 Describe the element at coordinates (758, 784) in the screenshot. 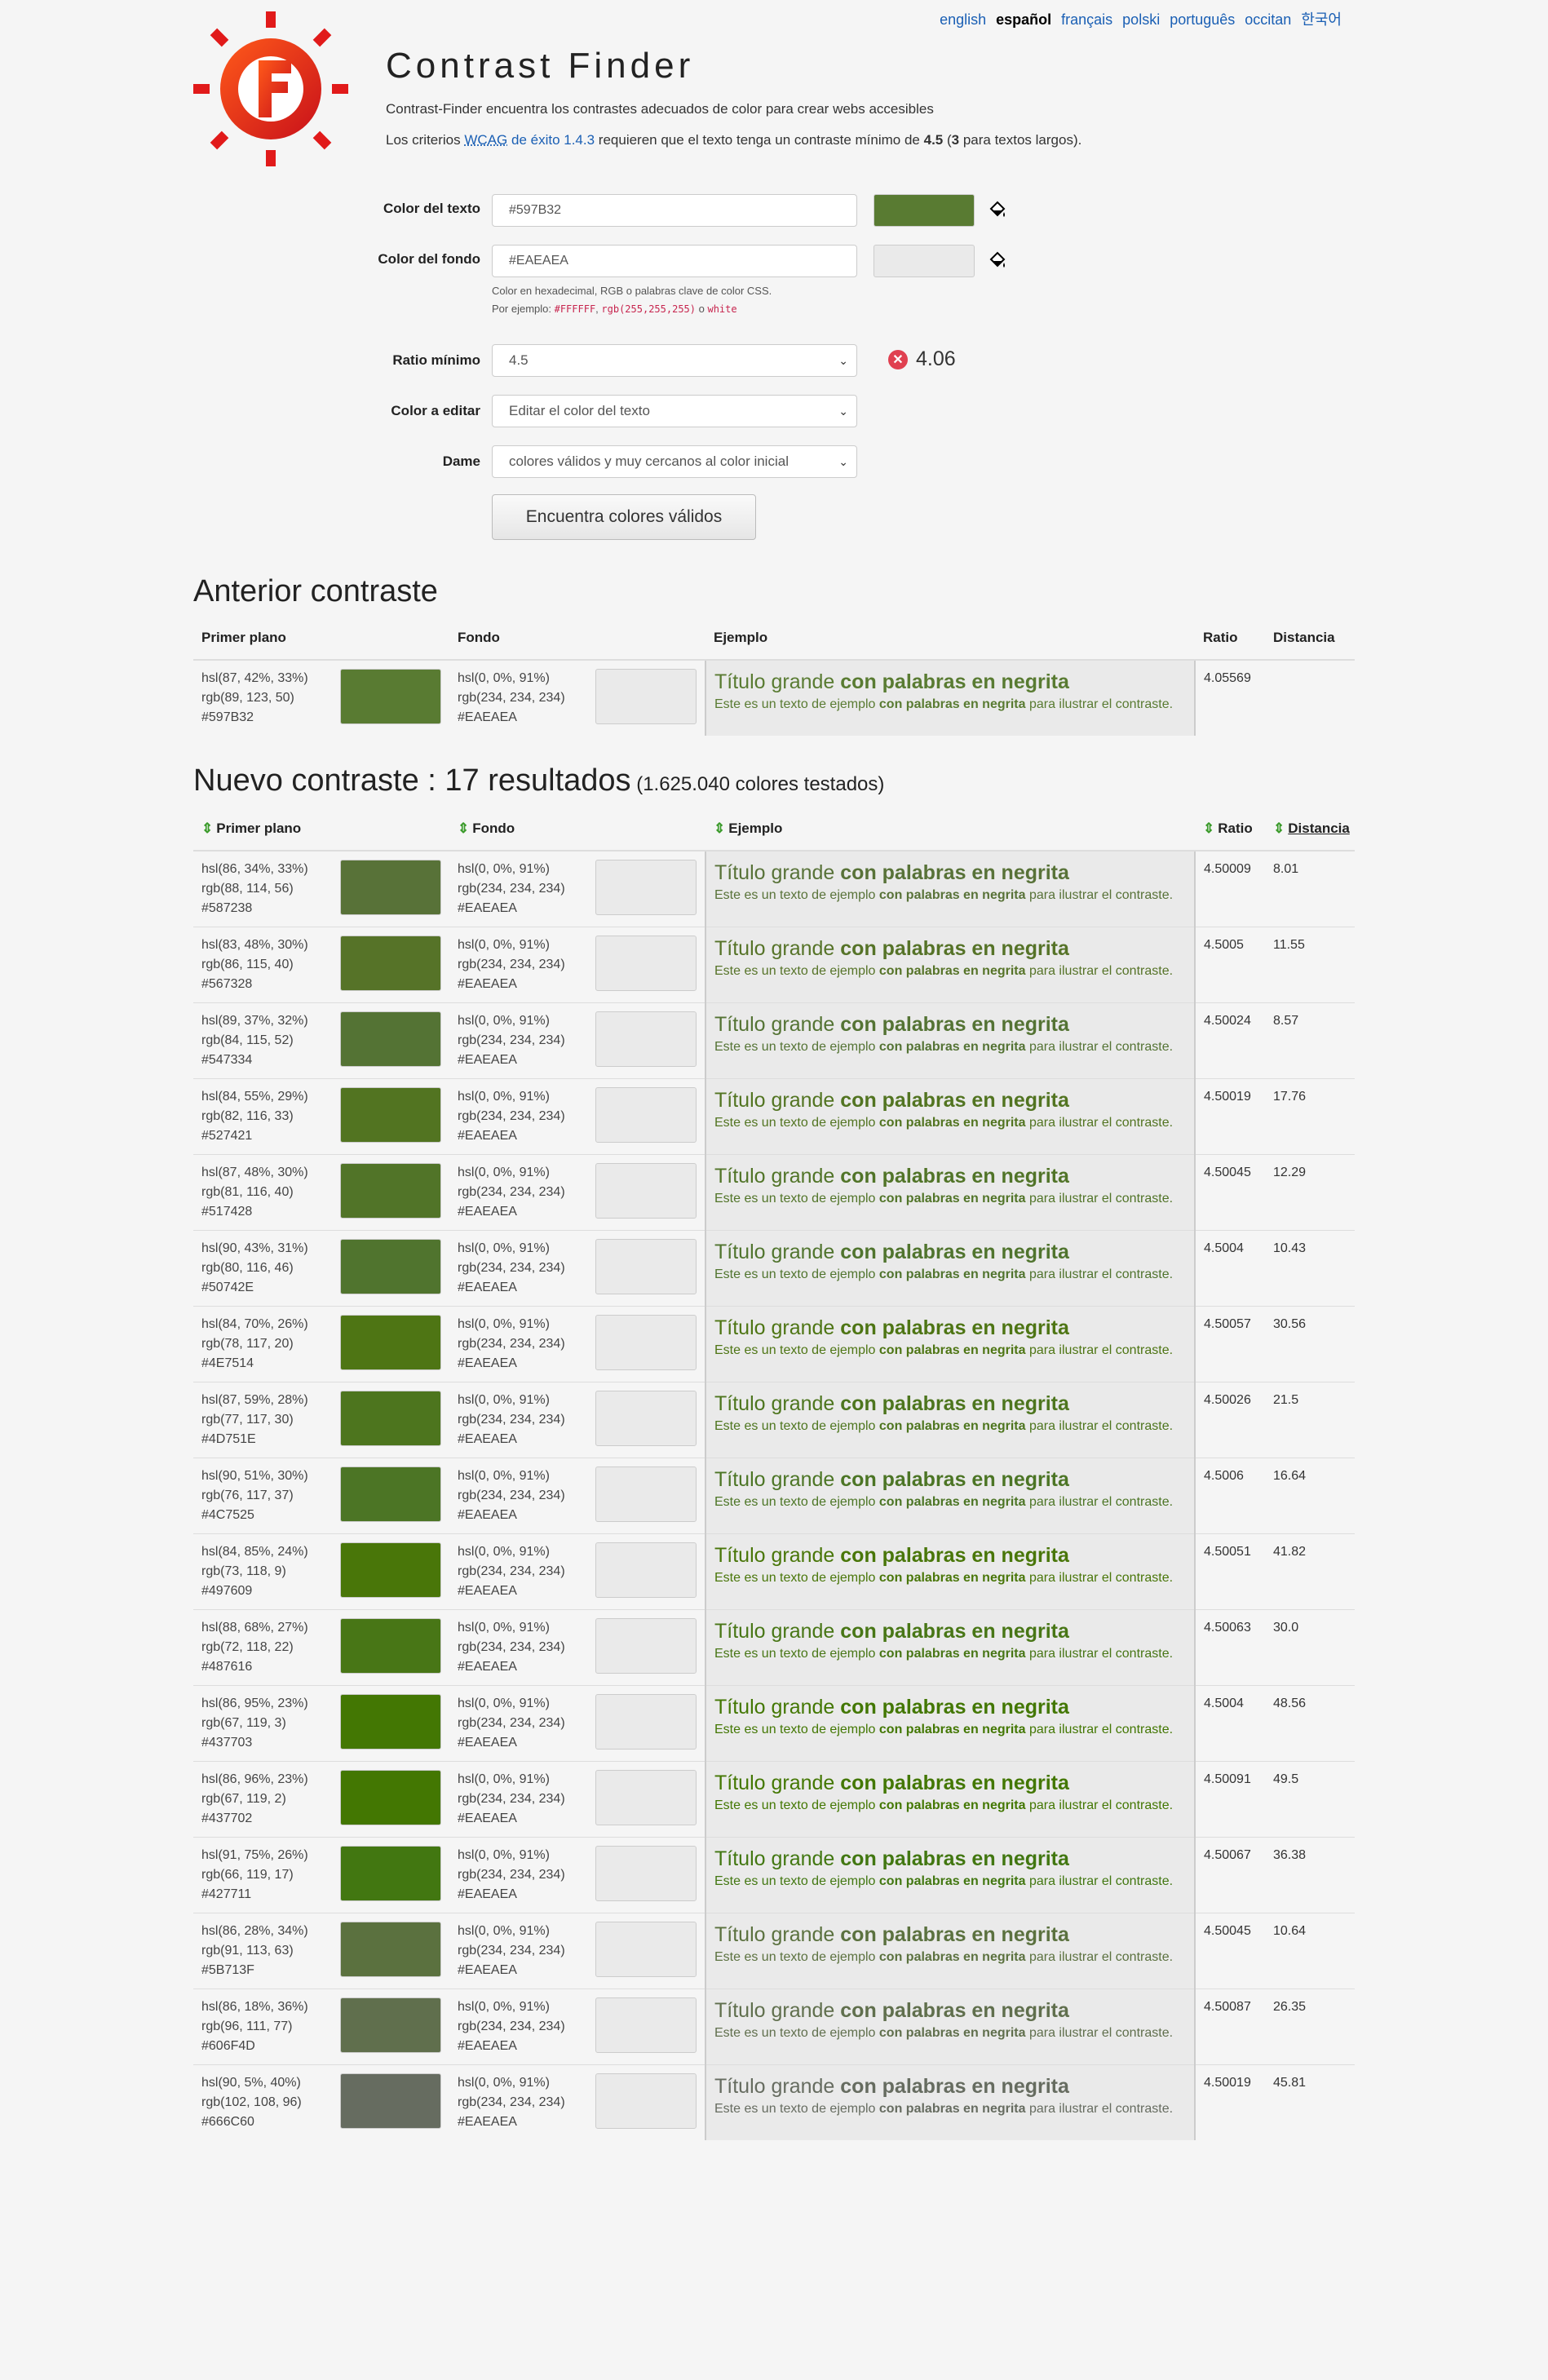

I see `results-heading-sub: (1.625.040 colores testados)` at that location.